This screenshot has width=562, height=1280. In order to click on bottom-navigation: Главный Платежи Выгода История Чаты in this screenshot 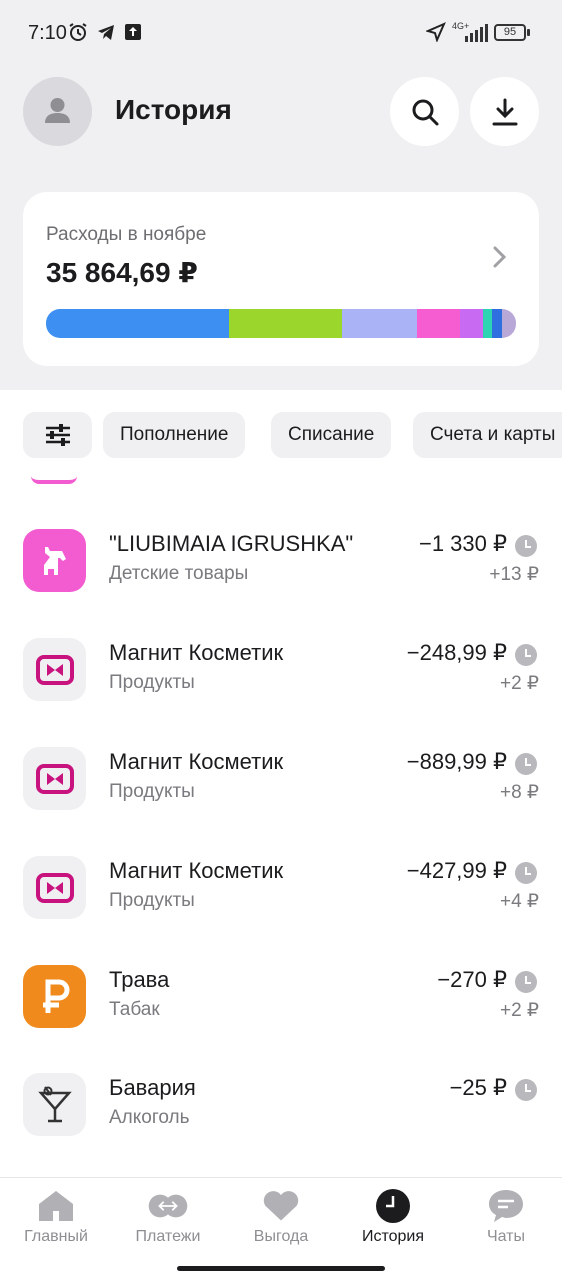, I will do `click(281, 1228)`.